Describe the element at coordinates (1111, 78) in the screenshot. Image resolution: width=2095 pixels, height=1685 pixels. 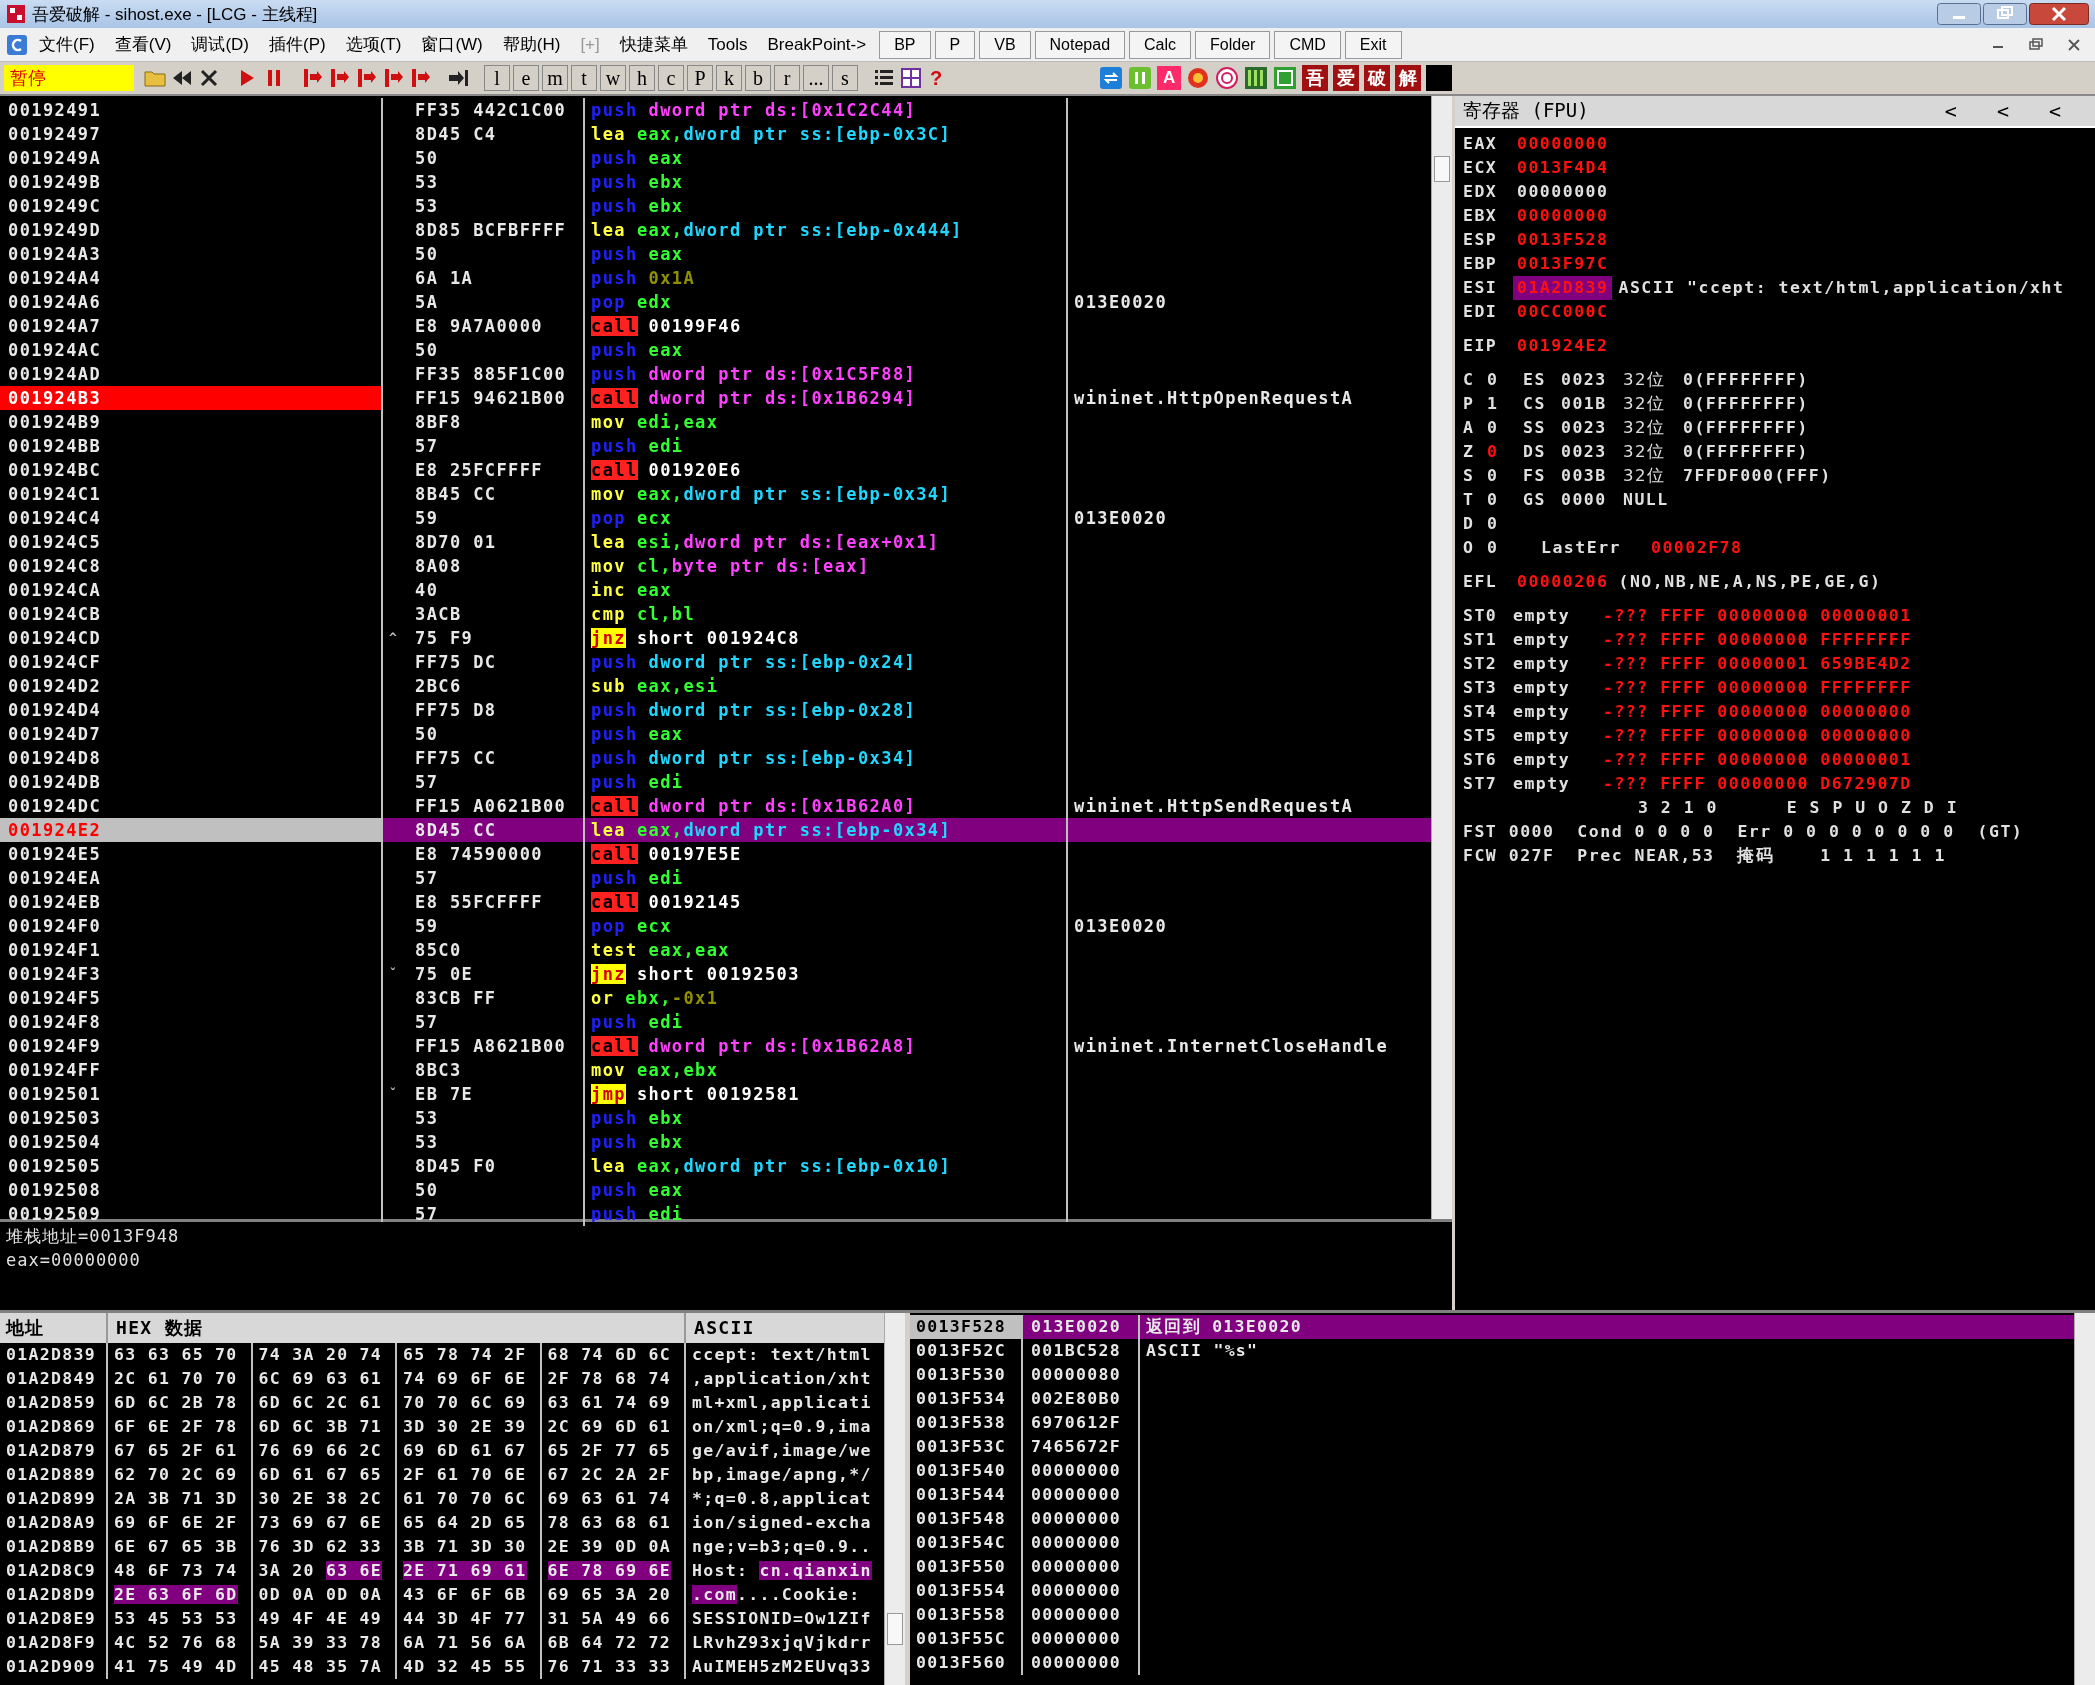
I see `refresh-icon` at that location.